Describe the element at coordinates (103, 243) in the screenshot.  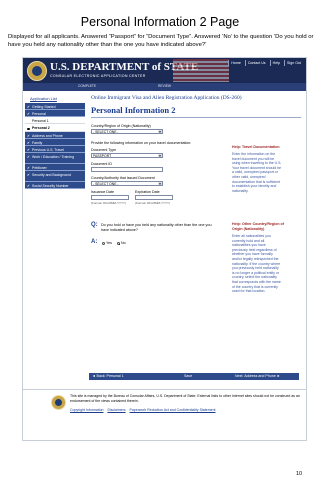
I see `yes-radio` at that location.